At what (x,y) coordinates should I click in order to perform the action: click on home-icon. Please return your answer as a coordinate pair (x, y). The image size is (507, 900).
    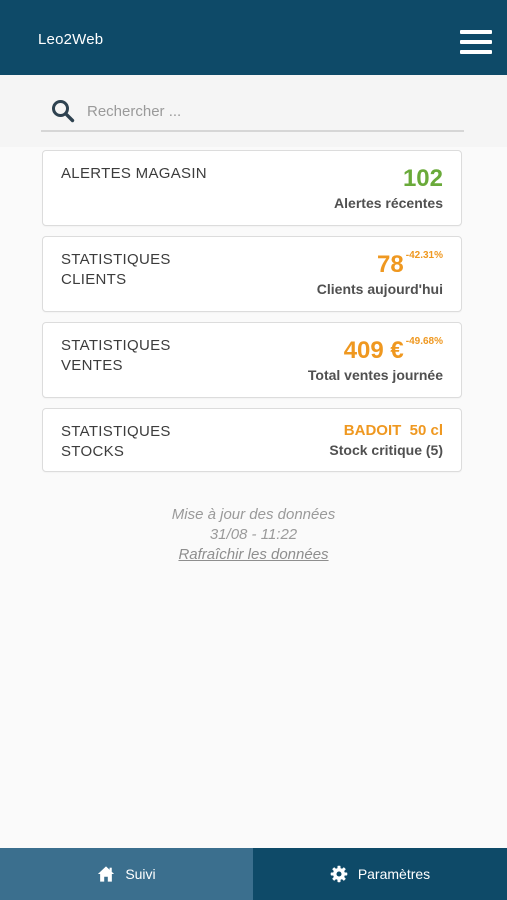
    Looking at the image, I should click on (106, 874).